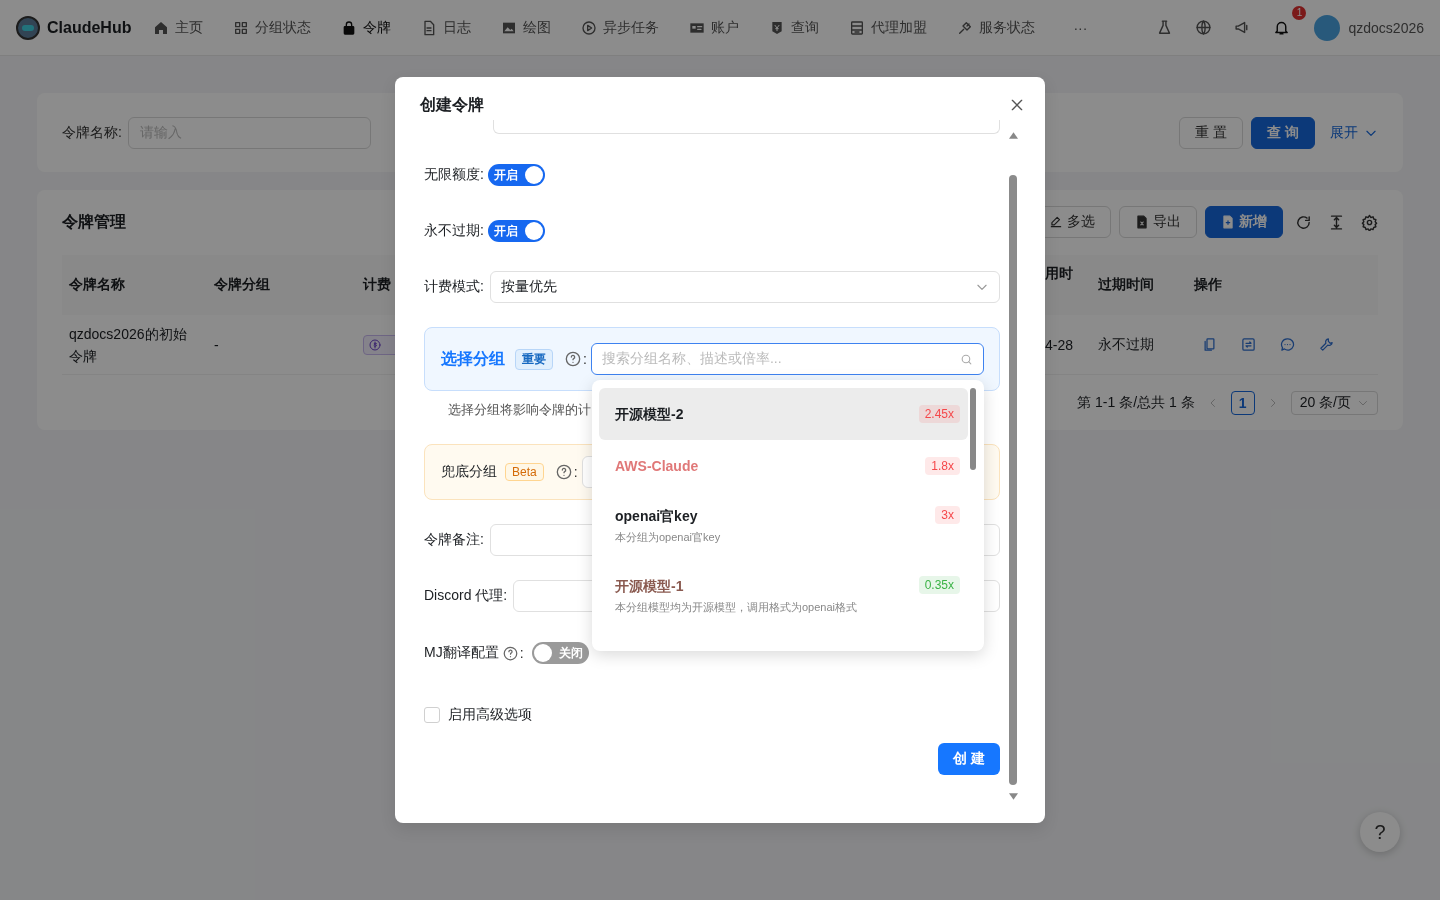  Describe the element at coordinates (939, 414) in the screenshot. I see `ratio-tag: 2.45x` at that location.